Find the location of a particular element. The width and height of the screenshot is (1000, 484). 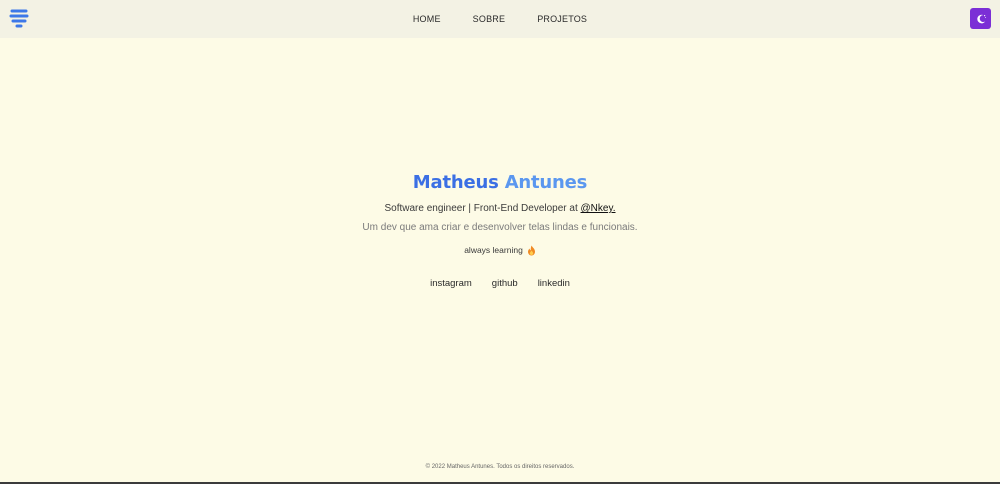

last-name: Antunes is located at coordinates (546, 182).